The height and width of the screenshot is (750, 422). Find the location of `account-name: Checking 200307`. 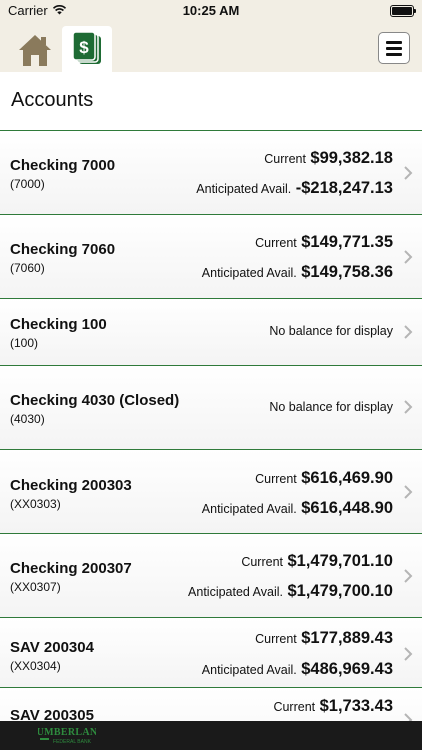

account-name: Checking 200307 is located at coordinates (71, 568).